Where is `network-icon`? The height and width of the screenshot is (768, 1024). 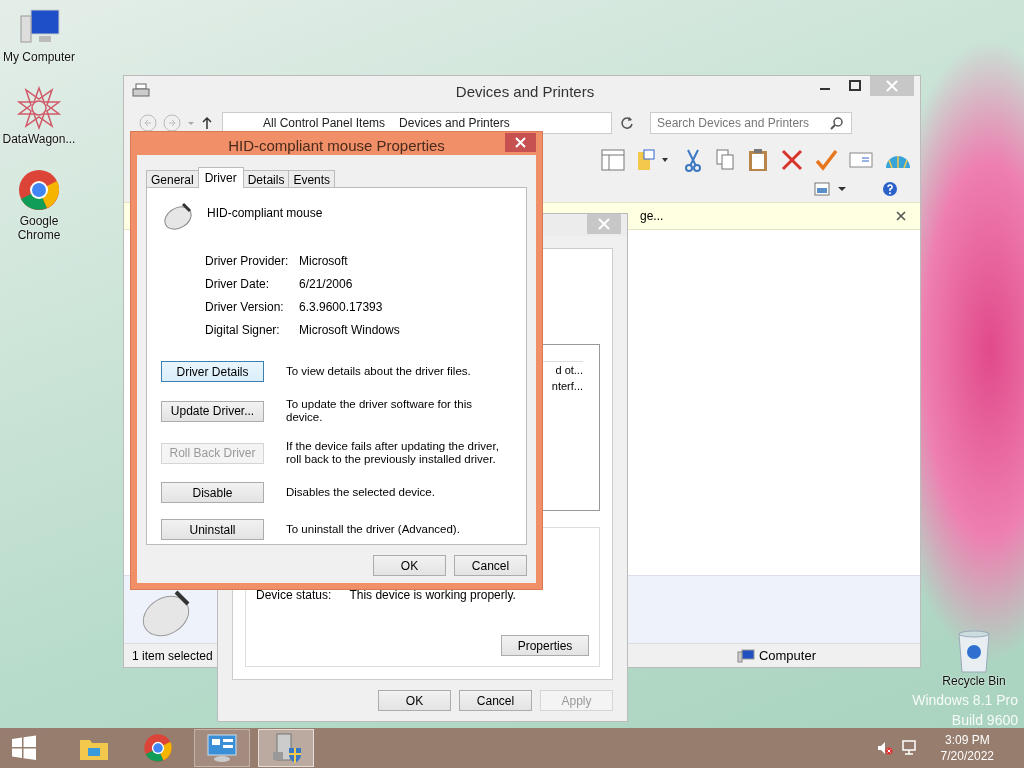
network-icon is located at coordinates (909, 748).